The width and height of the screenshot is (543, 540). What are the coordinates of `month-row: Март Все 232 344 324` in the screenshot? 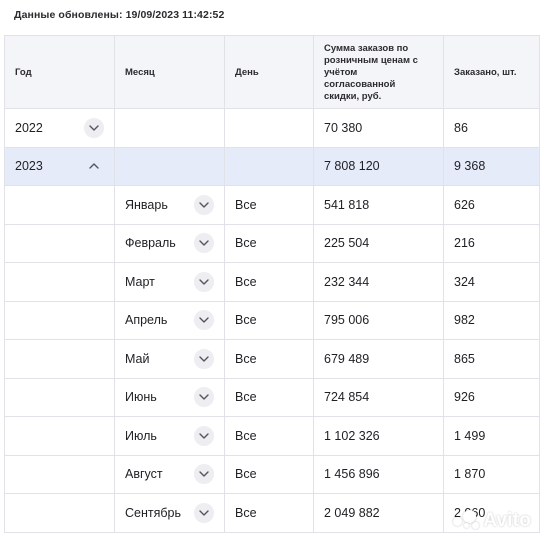 It's located at (272, 282).